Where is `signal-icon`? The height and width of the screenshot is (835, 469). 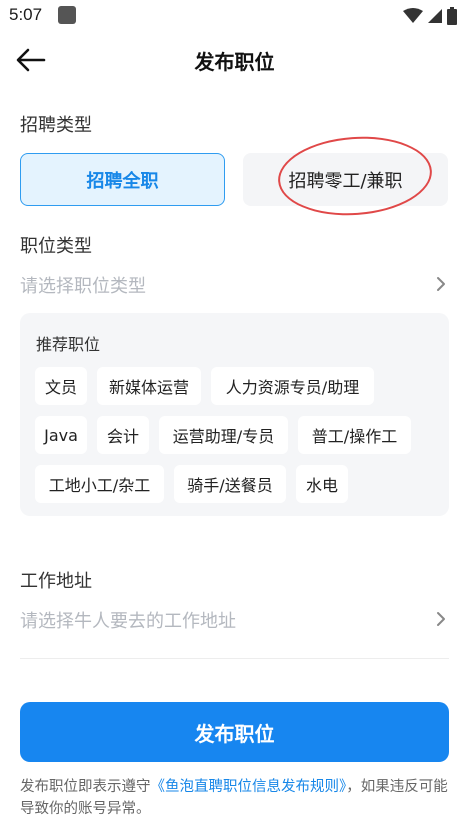 signal-icon is located at coordinates (435, 16).